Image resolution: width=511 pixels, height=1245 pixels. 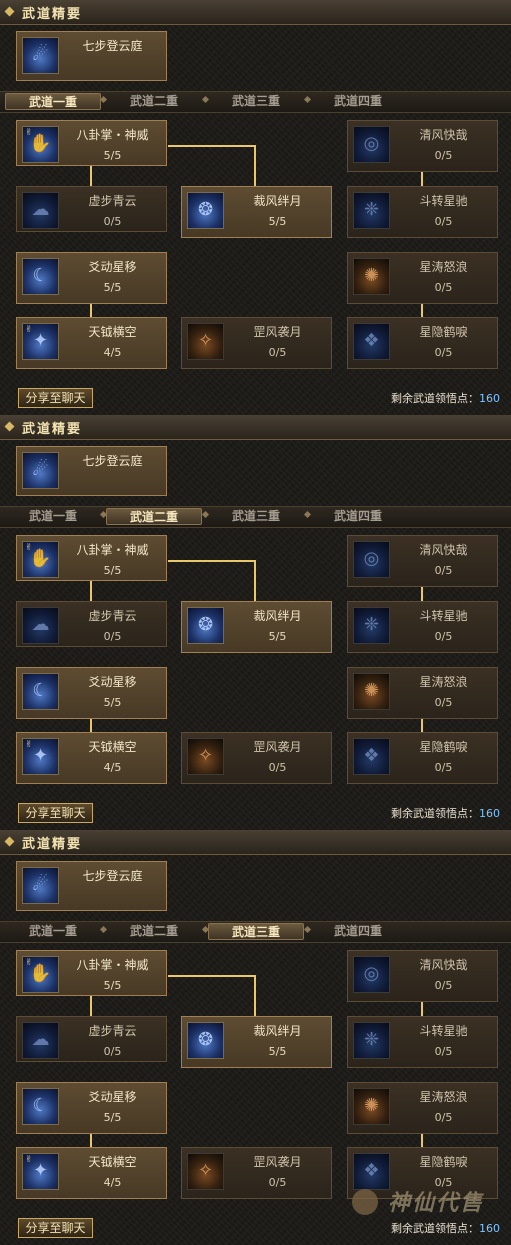 What do you see at coordinates (40, 276) in the screenshot?
I see `star-shift-icon: ☾` at bounding box center [40, 276].